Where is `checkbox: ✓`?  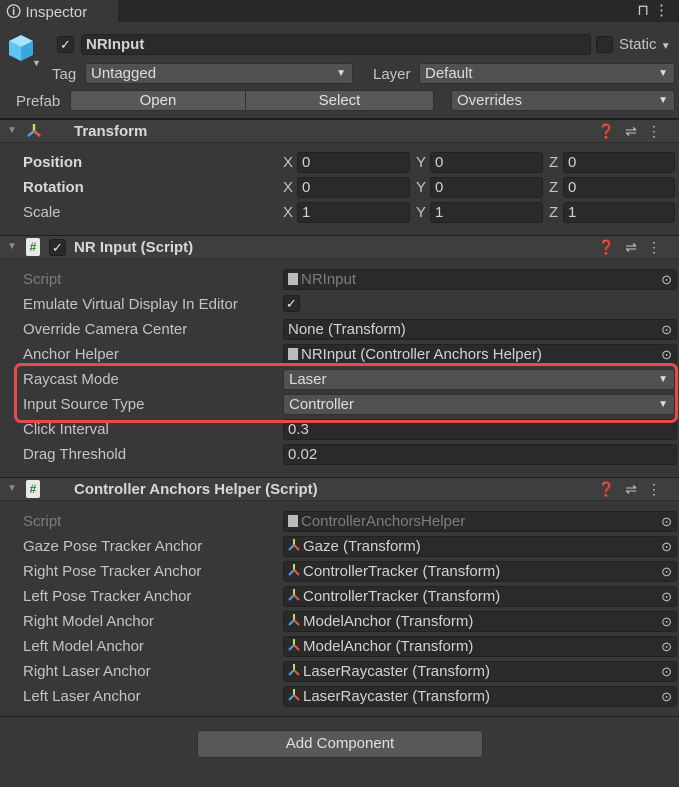
checkbox: ✓ is located at coordinates (291, 303).